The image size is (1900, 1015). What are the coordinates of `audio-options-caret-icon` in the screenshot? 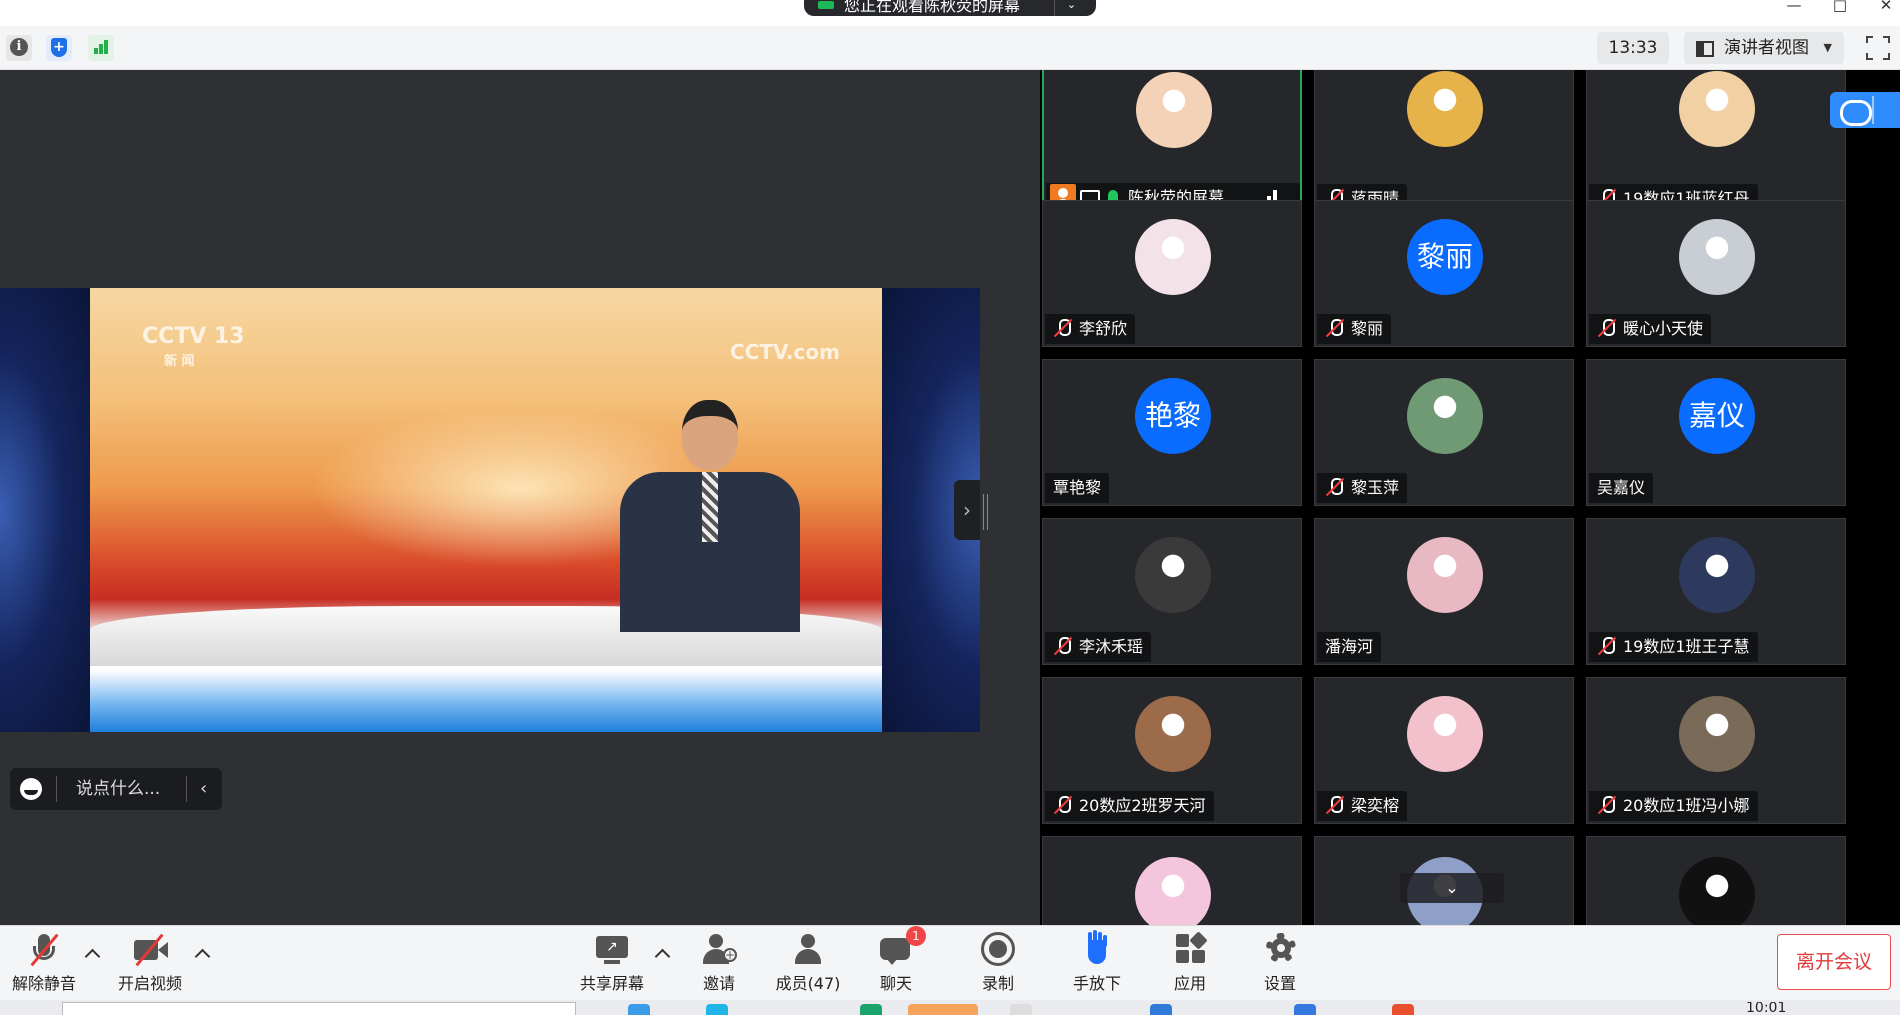 It's located at (92, 954).